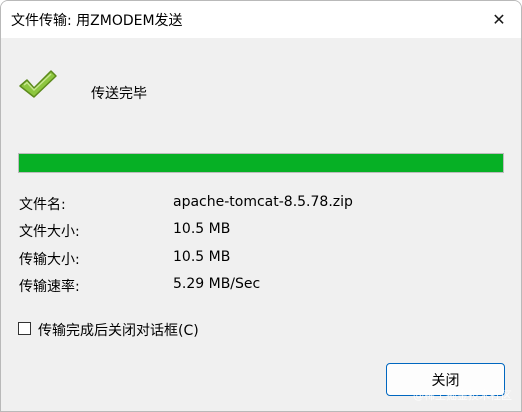 The height and width of the screenshot is (412, 522). Describe the element at coordinates (49, 287) in the screenshot. I see `rate-label: 传输速率:` at that location.